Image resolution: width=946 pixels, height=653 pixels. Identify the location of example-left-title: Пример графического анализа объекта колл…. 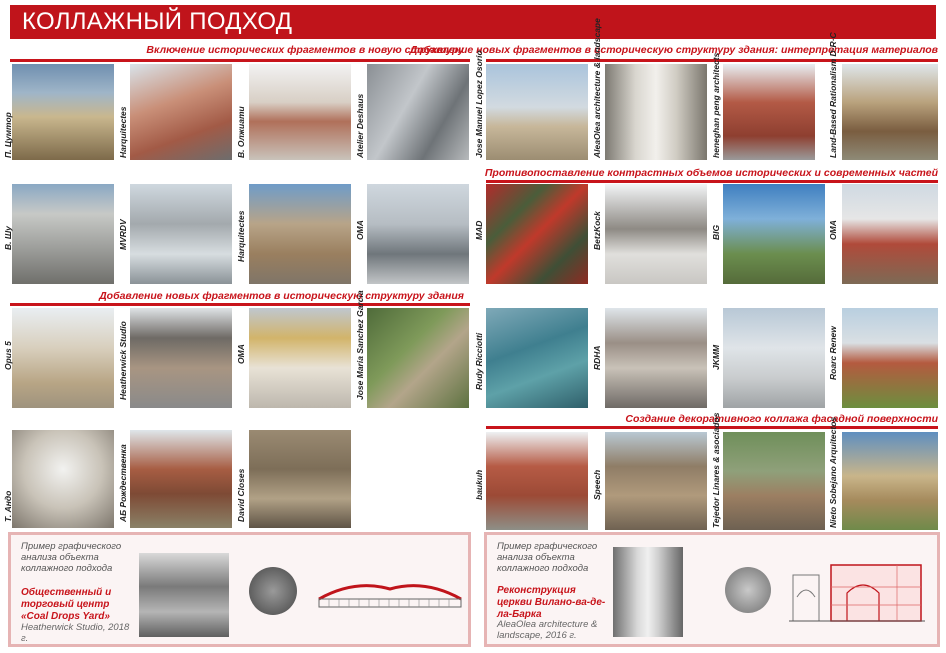
(71, 557).